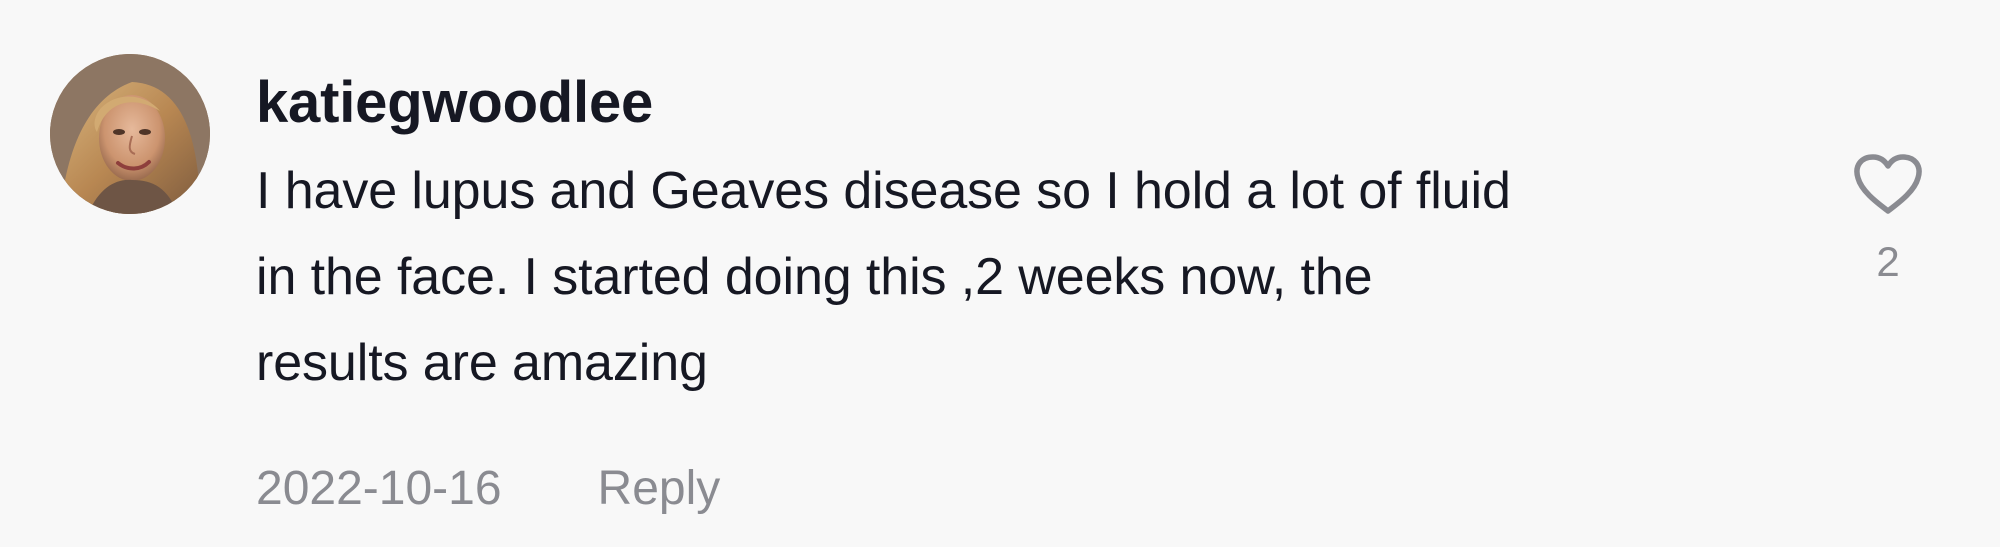 The height and width of the screenshot is (547, 2000). Describe the element at coordinates (1888, 261) in the screenshot. I see `like-count: 2` at that location.